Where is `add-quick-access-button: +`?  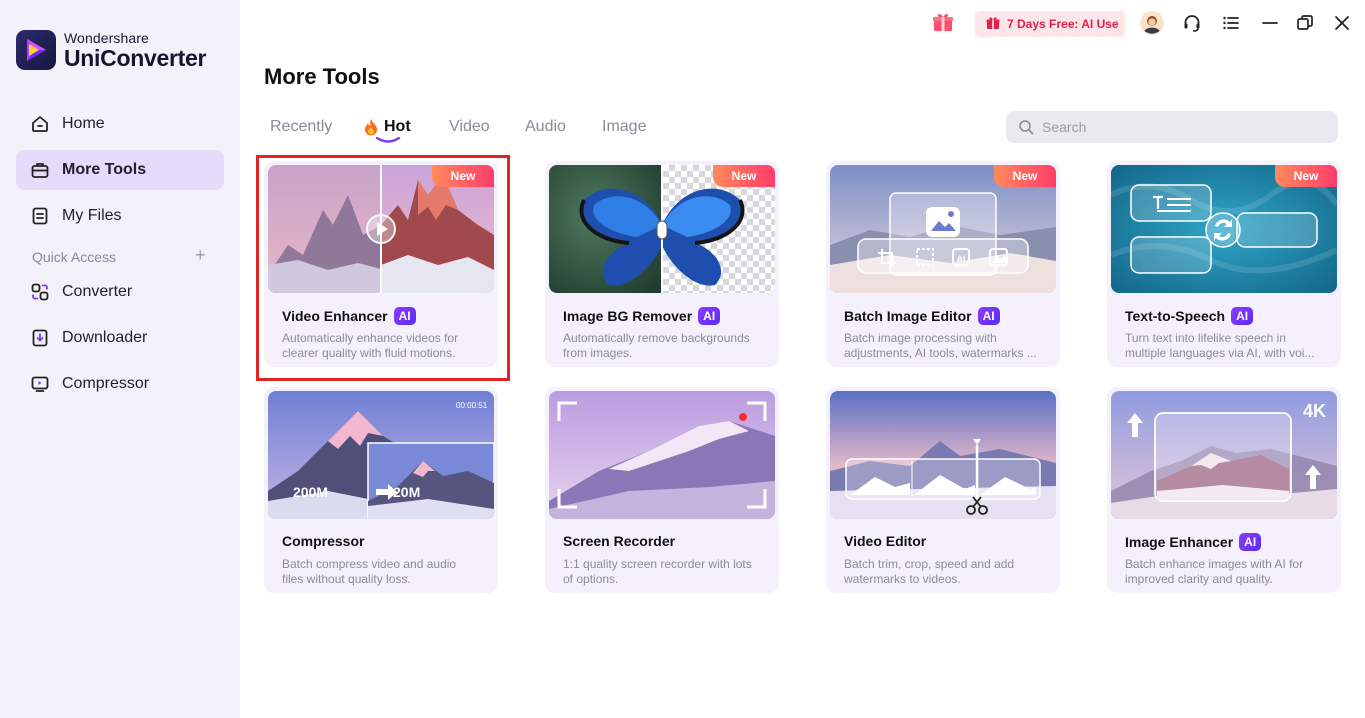
add-quick-access-button: + is located at coordinates (200, 255).